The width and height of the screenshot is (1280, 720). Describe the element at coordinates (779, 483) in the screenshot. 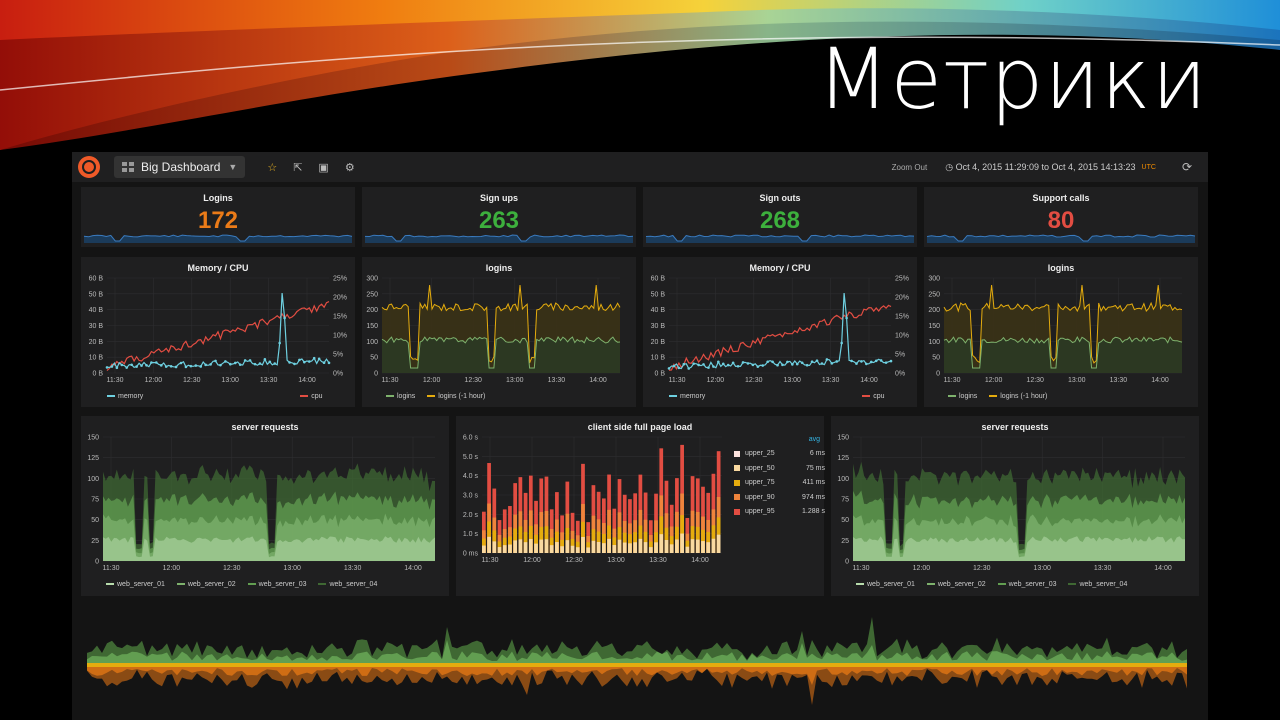

I see `legend-item: upper_75 411 ms` at that location.